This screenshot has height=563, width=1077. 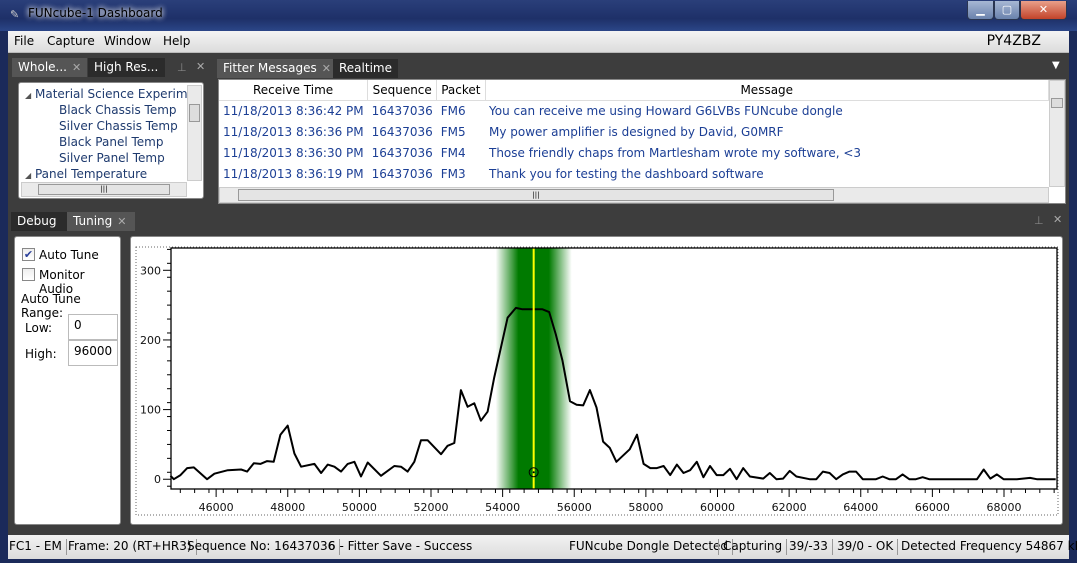 I want to click on menu-bar: File Capture Window Help PY4ZBZ, so click(x=538, y=42).